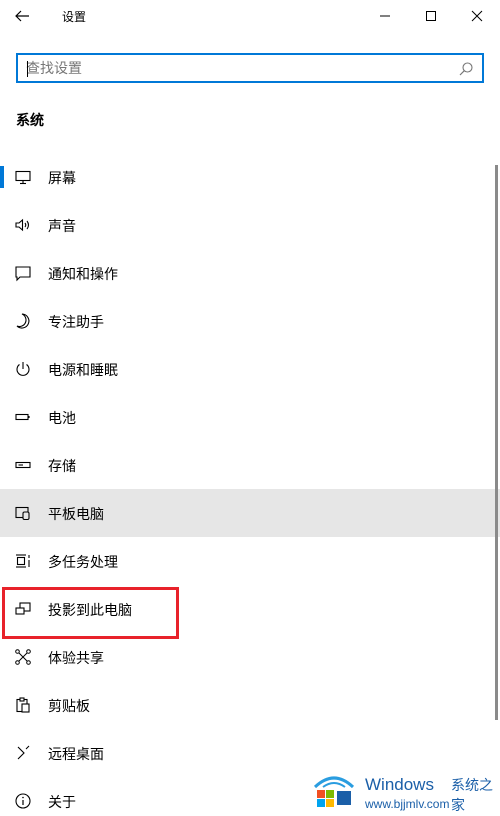 The image size is (500, 816). What do you see at coordinates (22, 16) in the screenshot?
I see `back-arrow-icon` at bounding box center [22, 16].